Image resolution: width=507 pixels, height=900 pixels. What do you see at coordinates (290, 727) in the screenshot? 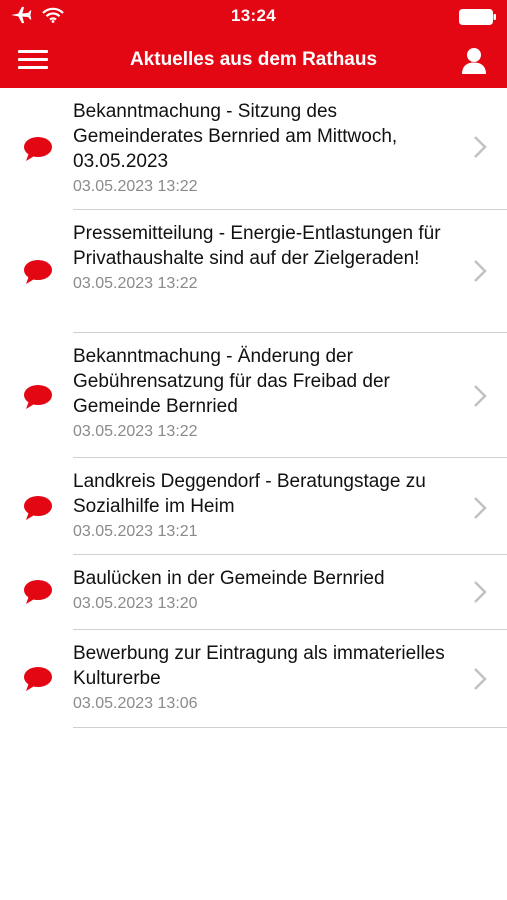
I see `divider` at bounding box center [290, 727].